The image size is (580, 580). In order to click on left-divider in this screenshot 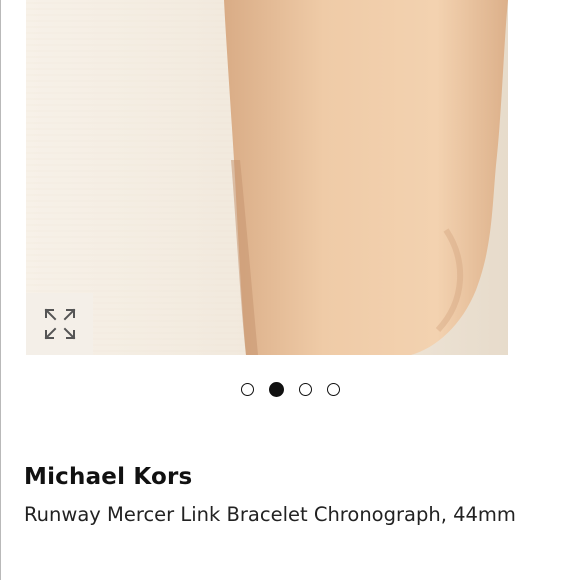, I will do `click(0, 290)`.